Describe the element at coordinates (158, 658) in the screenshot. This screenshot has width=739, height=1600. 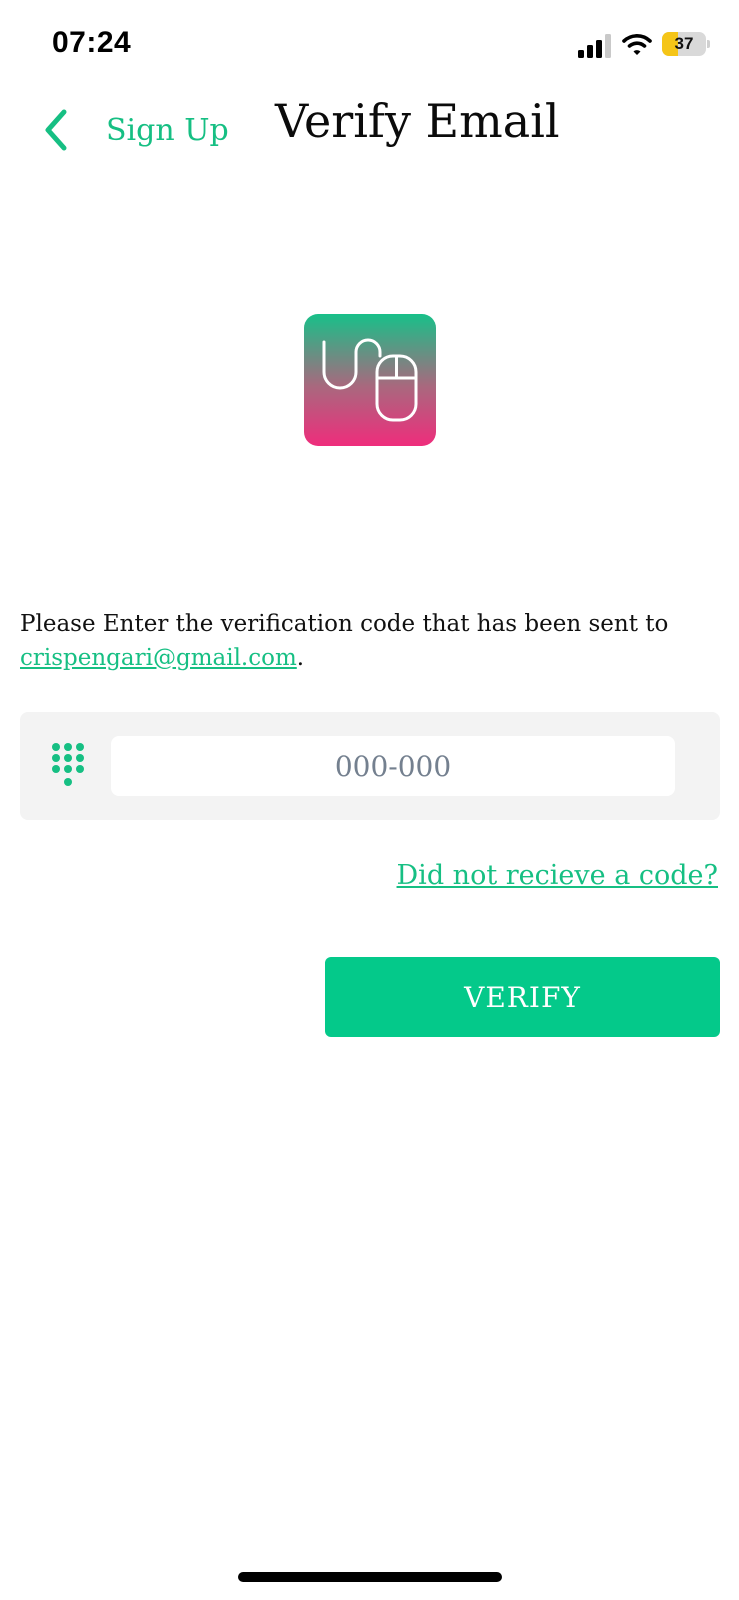
I see `email-link: crispengari@gmail.com` at that location.